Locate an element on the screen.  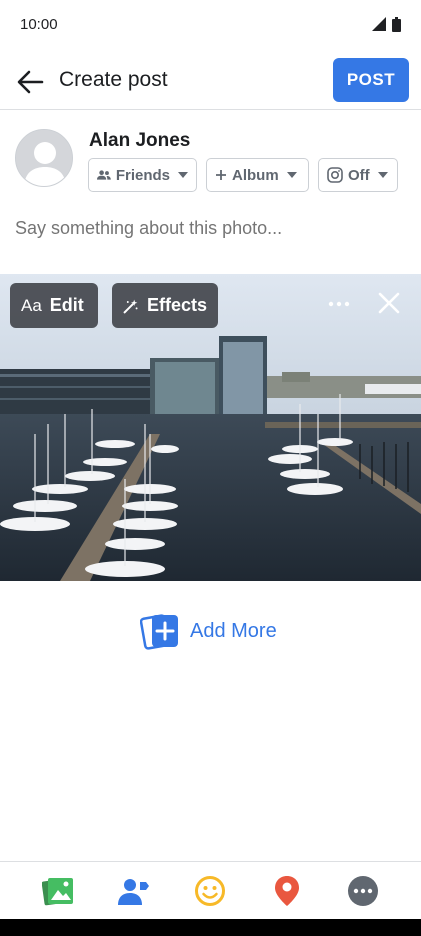
check-in-button is located at coordinates (287, 891).